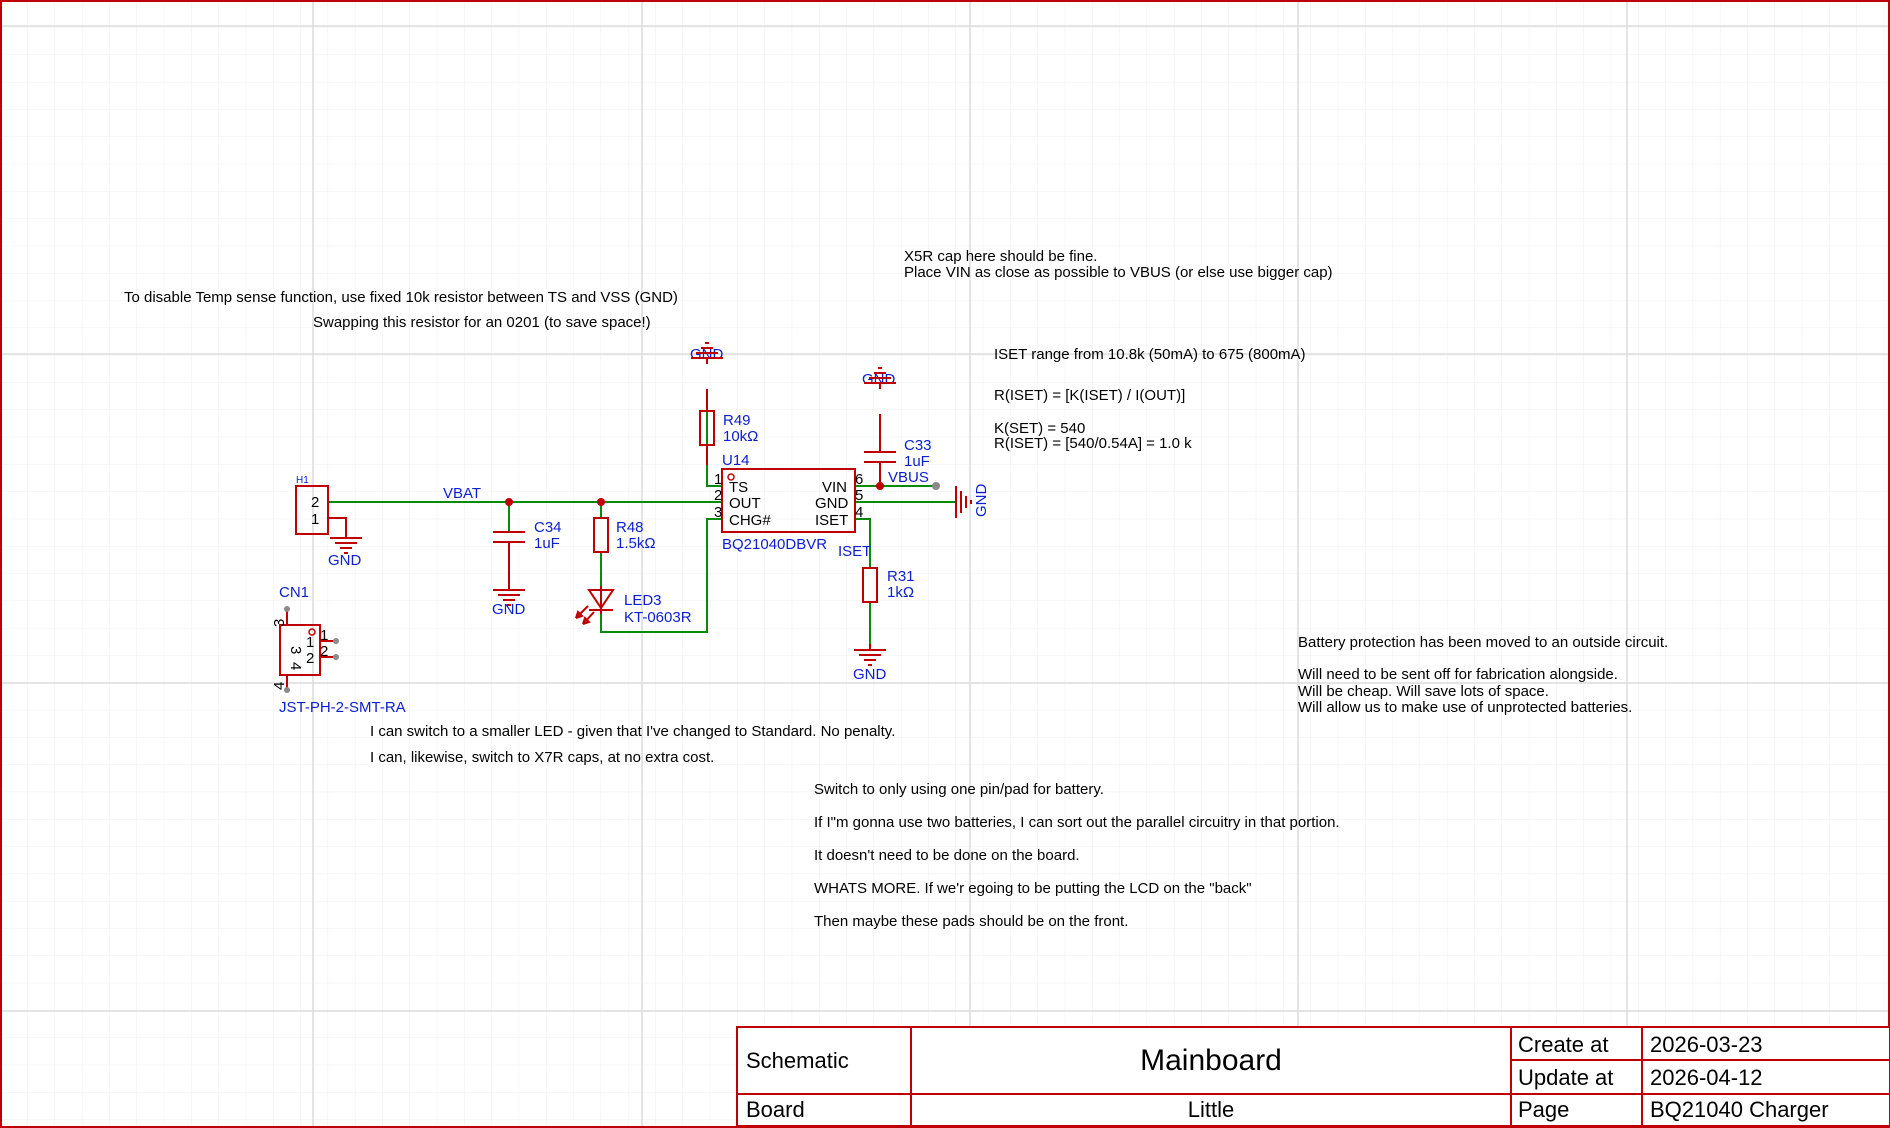 Image resolution: width=1890 pixels, height=1128 pixels. What do you see at coordinates (1563, 1044) in the screenshot?
I see `title-create-label: Create at` at bounding box center [1563, 1044].